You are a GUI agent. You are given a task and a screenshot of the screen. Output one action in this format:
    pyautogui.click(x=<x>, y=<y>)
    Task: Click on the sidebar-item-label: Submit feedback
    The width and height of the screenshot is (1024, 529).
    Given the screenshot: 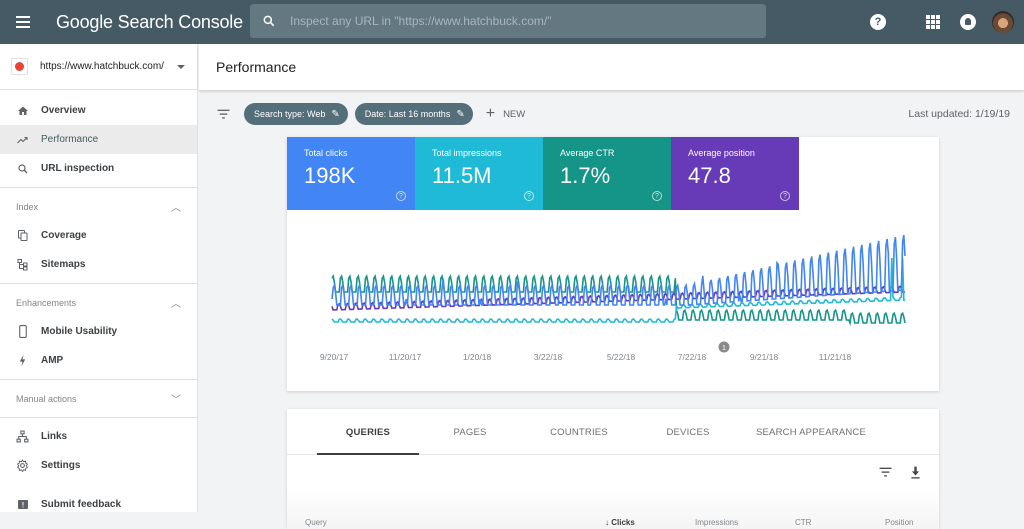 What is the action you would take?
    pyautogui.click(x=81, y=504)
    